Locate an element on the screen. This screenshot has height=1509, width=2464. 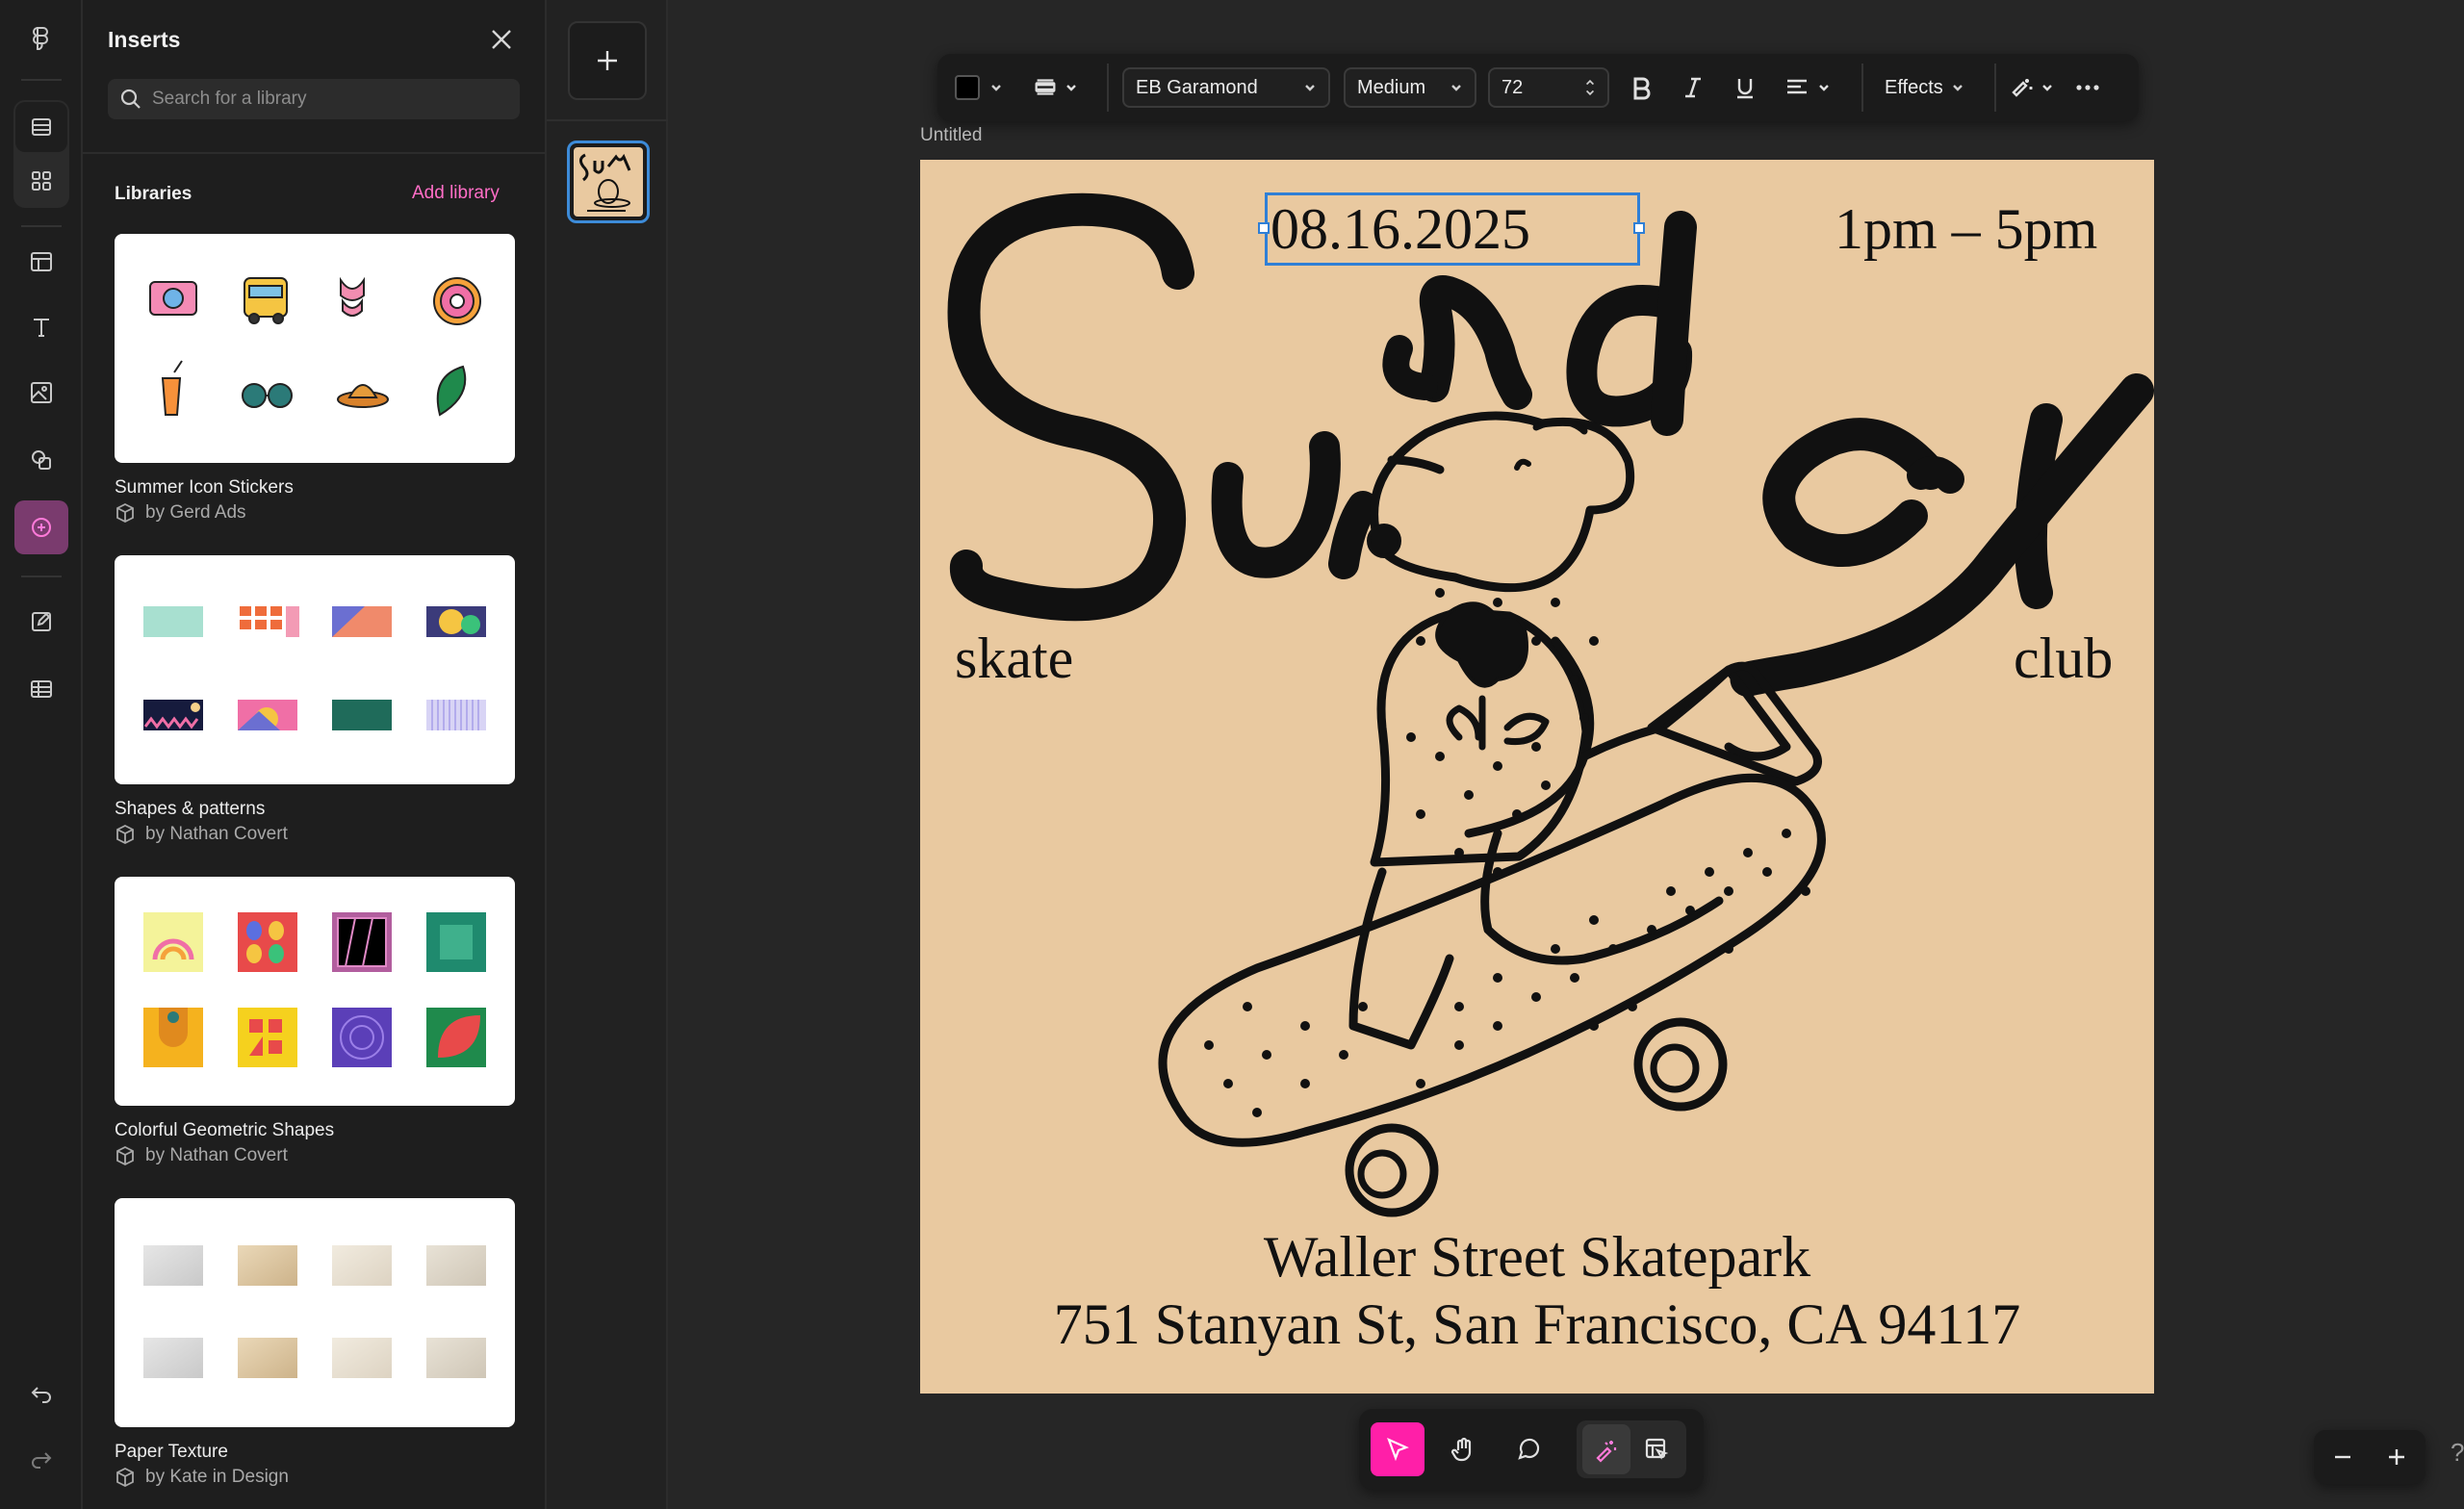
ai-edit-button is located at coordinates (1606, 1449).